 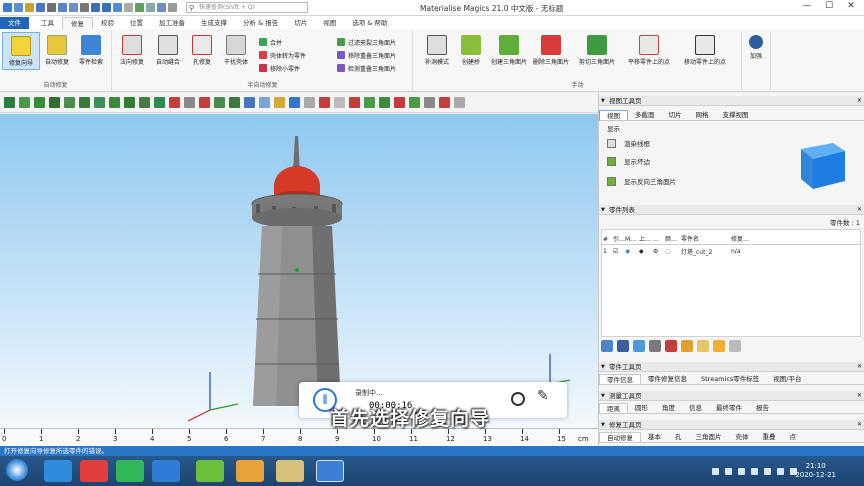 What do you see at coordinates (459, 102) in the screenshot?
I see `toolbar-tool-31-icon` at bounding box center [459, 102].